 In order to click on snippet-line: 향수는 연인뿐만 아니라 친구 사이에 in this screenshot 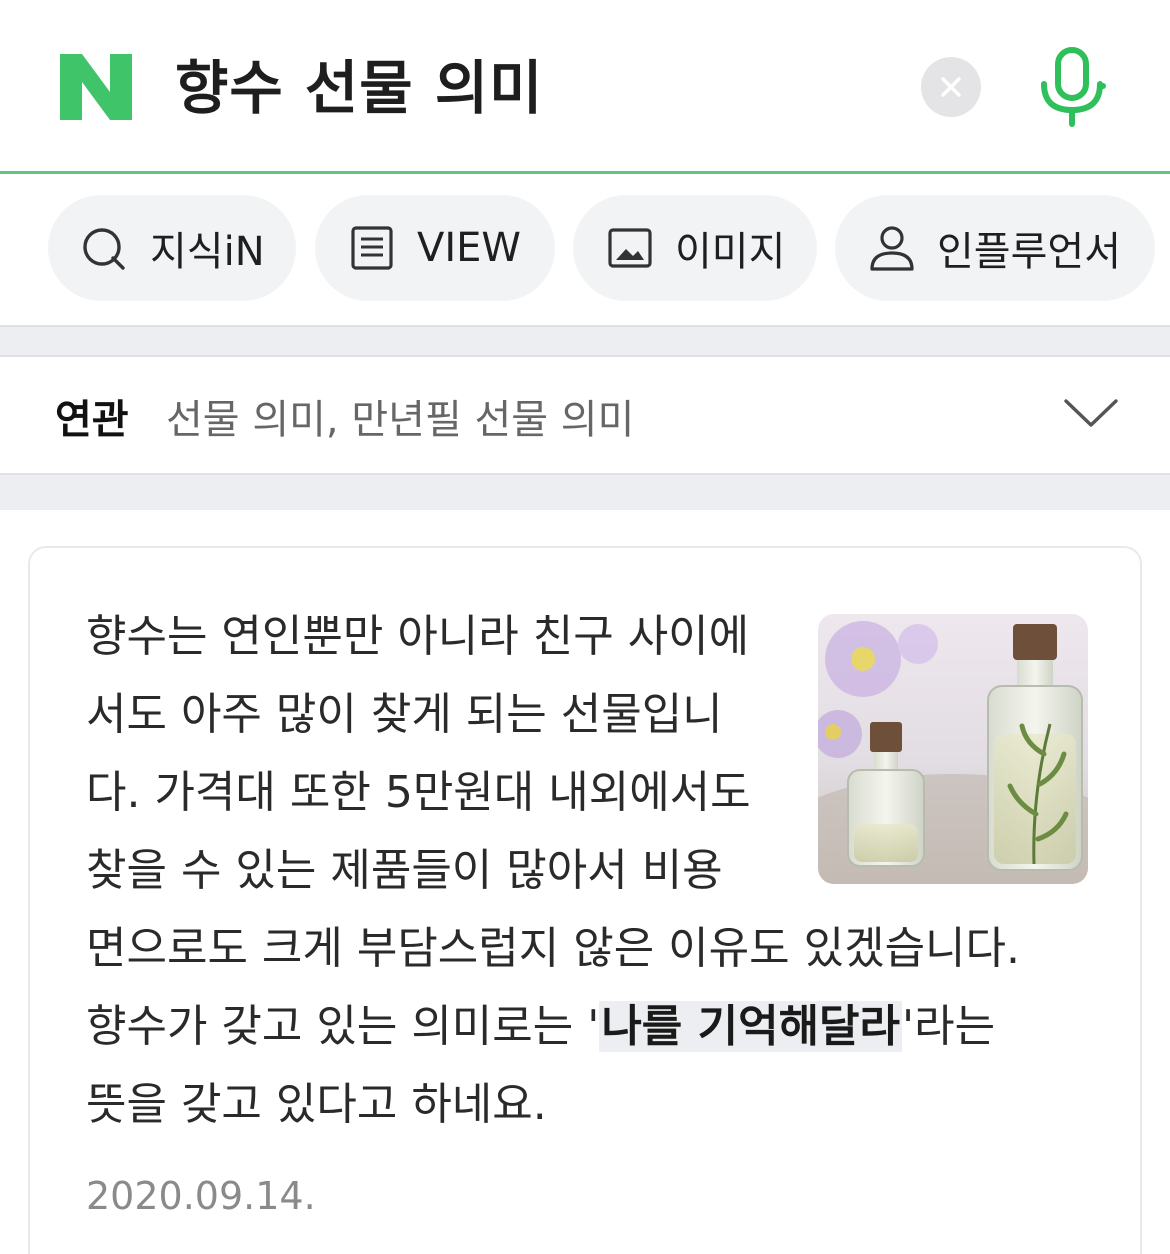, I will do `click(418, 636)`.